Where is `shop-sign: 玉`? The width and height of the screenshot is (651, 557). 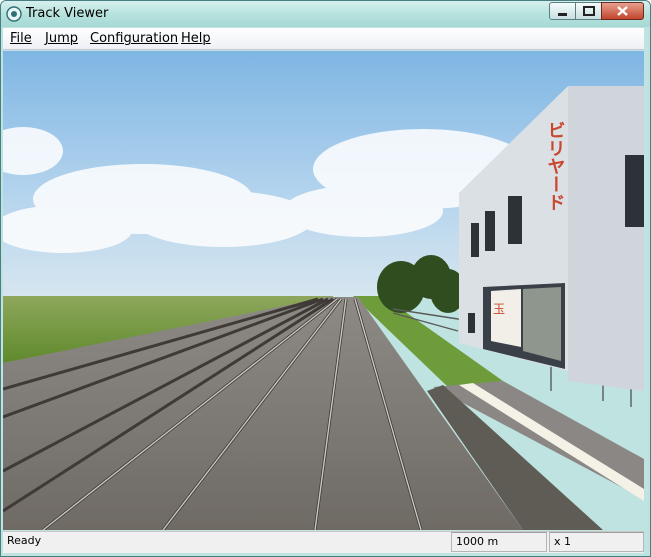
shop-sign: 玉 is located at coordinates (499, 309).